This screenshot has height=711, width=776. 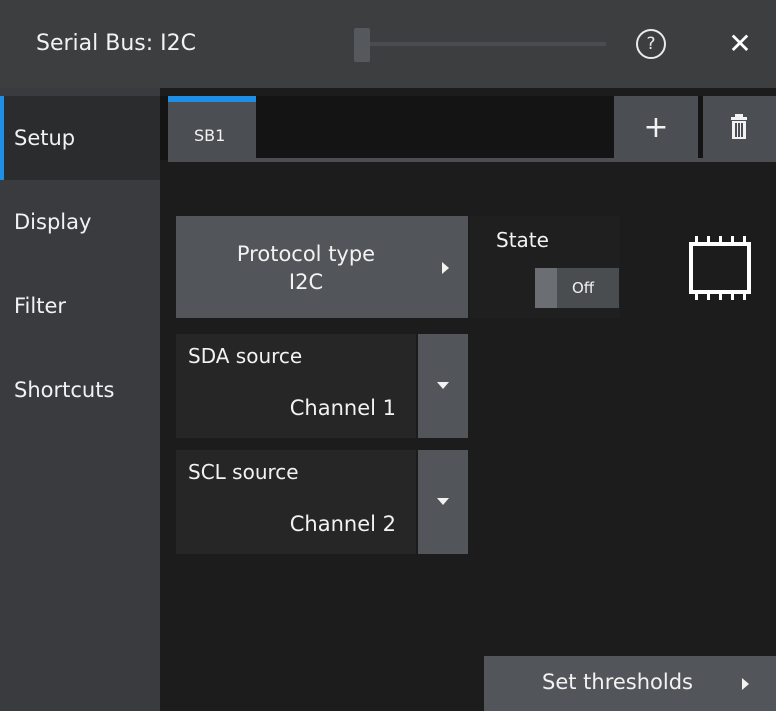 I want to click on state-toggle-knob, so click(x=546, y=288).